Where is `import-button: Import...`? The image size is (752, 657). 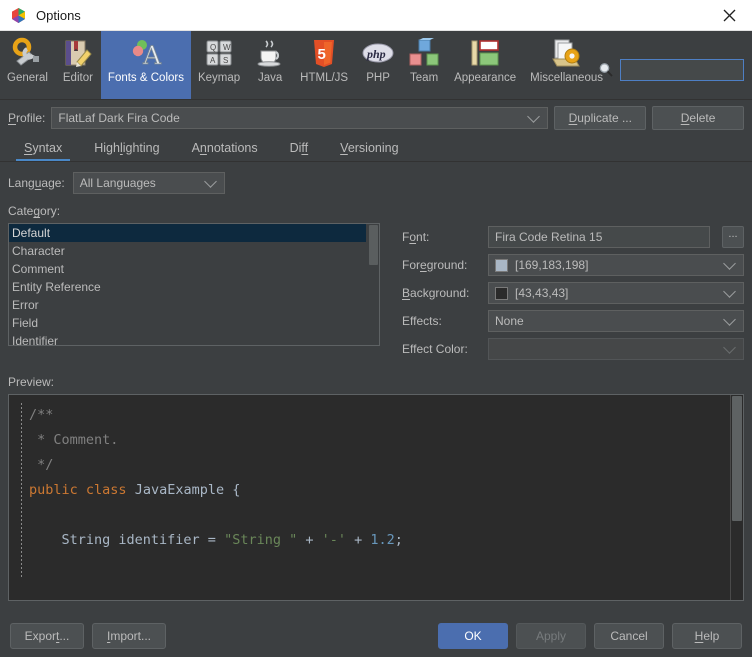 import-button: Import... is located at coordinates (129, 636).